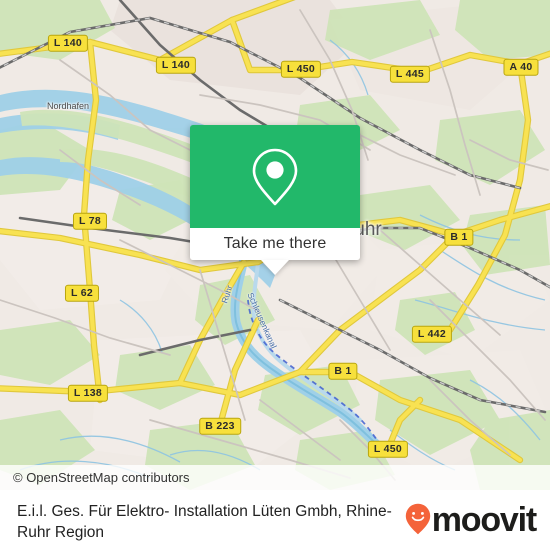 The width and height of the screenshot is (550, 550). Describe the element at coordinates (220, 426) in the screenshot. I see `road-shield: B 223` at that location.